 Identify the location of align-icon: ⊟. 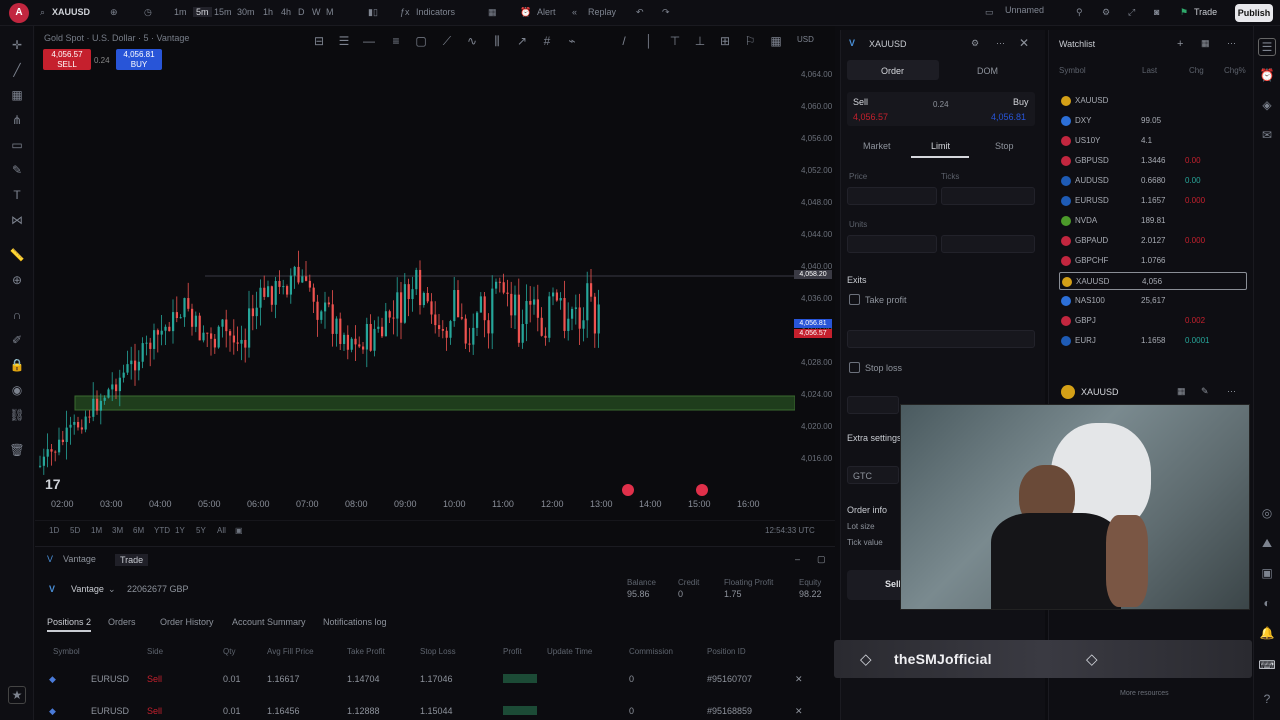
(319, 41).